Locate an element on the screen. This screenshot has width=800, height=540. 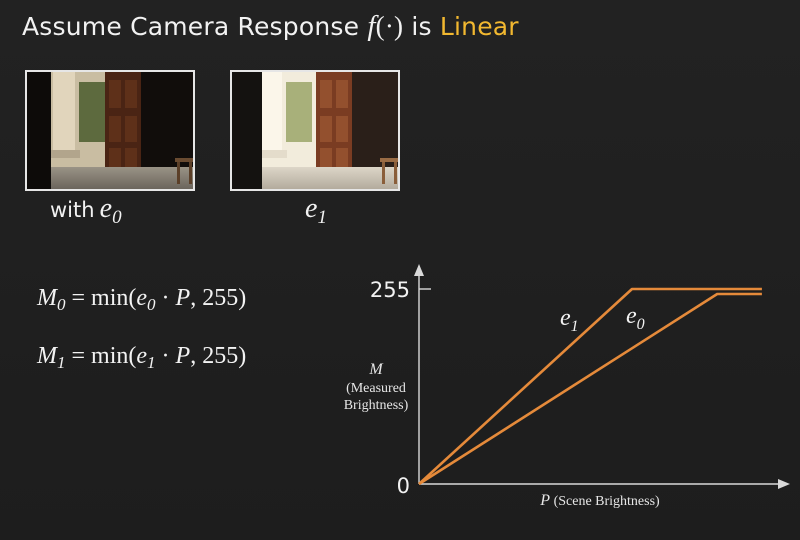
curve-label-e0: e0 is located at coordinates (635, 318).